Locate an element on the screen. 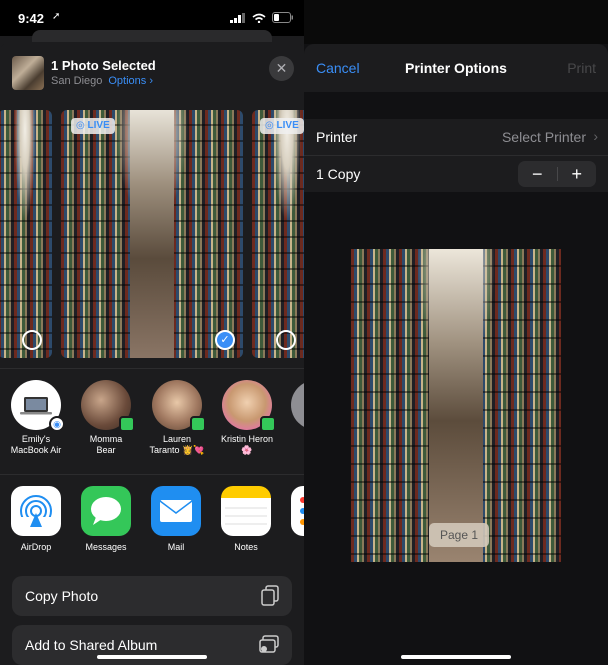  person-partial: F is located at coordinates (291, 412).